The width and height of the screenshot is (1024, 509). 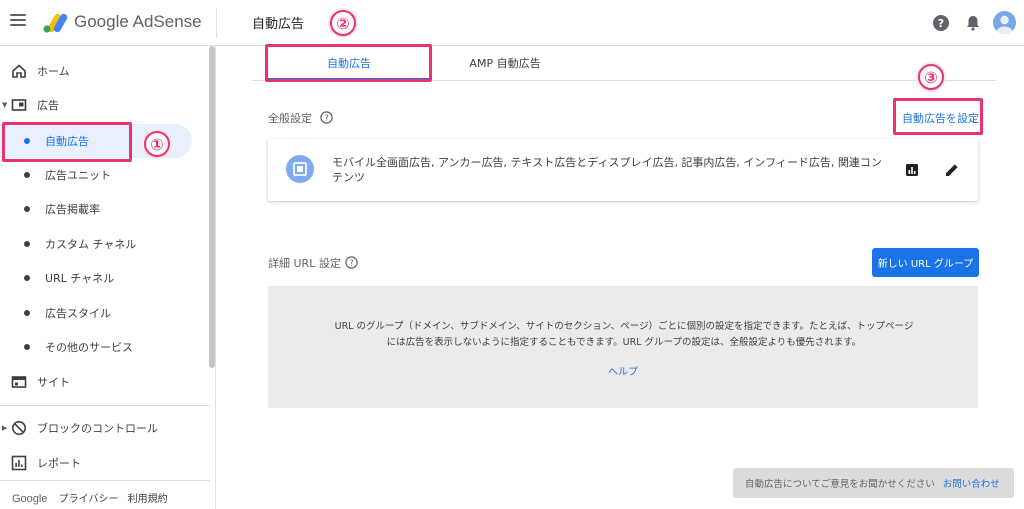 What do you see at coordinates (102, 463) in the screenshot?
I see `sidebar-item-reports: レポート` at bounding box center [102, 463].